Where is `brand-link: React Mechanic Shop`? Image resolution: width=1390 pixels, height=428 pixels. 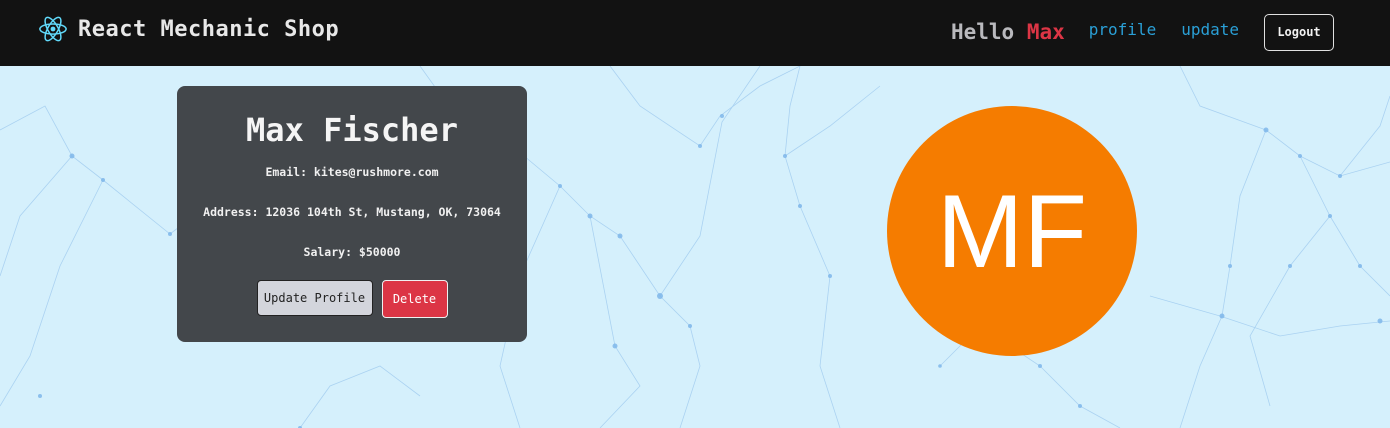
brand-link: React Mechanic Shop is located at coordinates (188, 29).